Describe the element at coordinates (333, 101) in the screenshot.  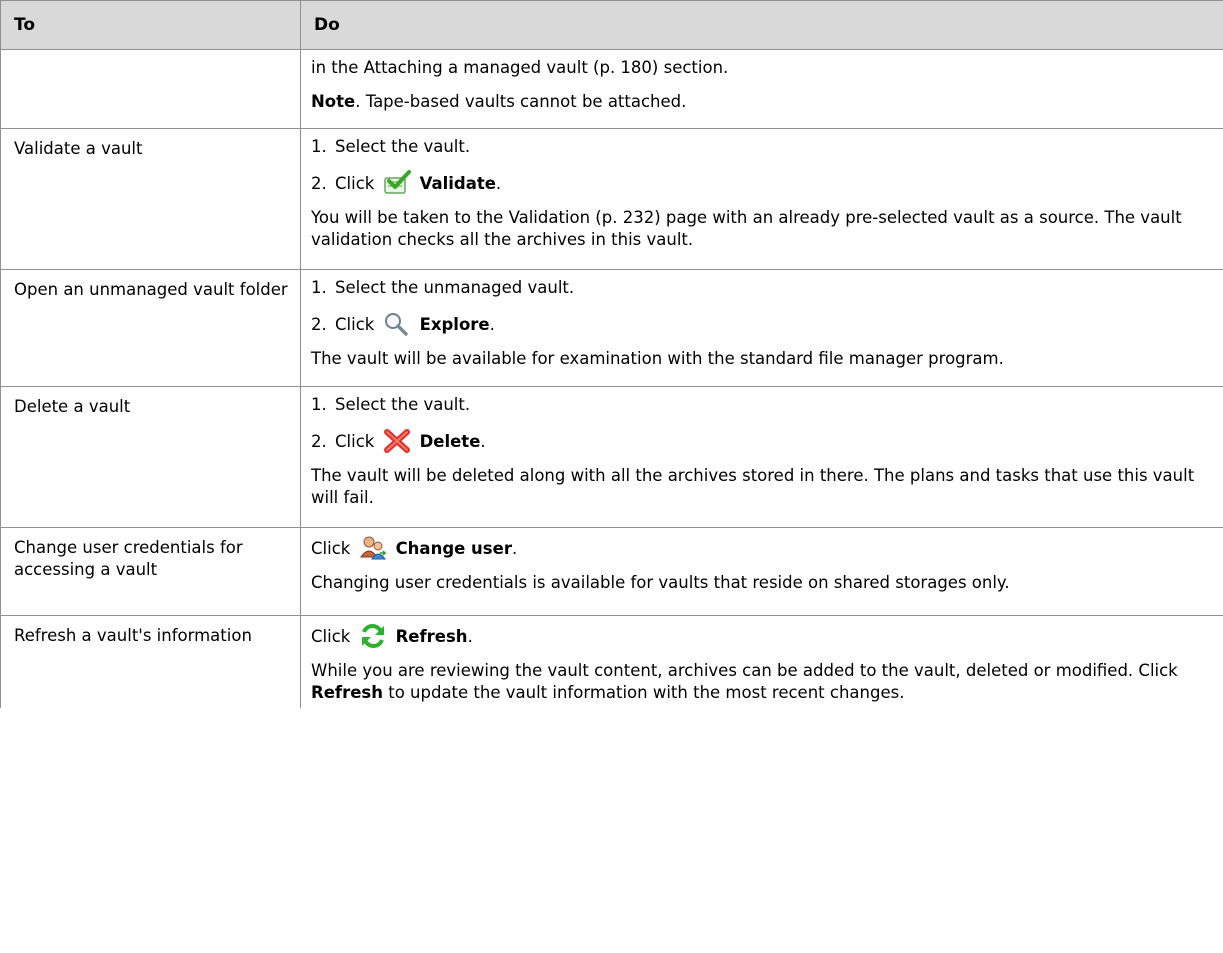
I see `note-label: Note` at that location.